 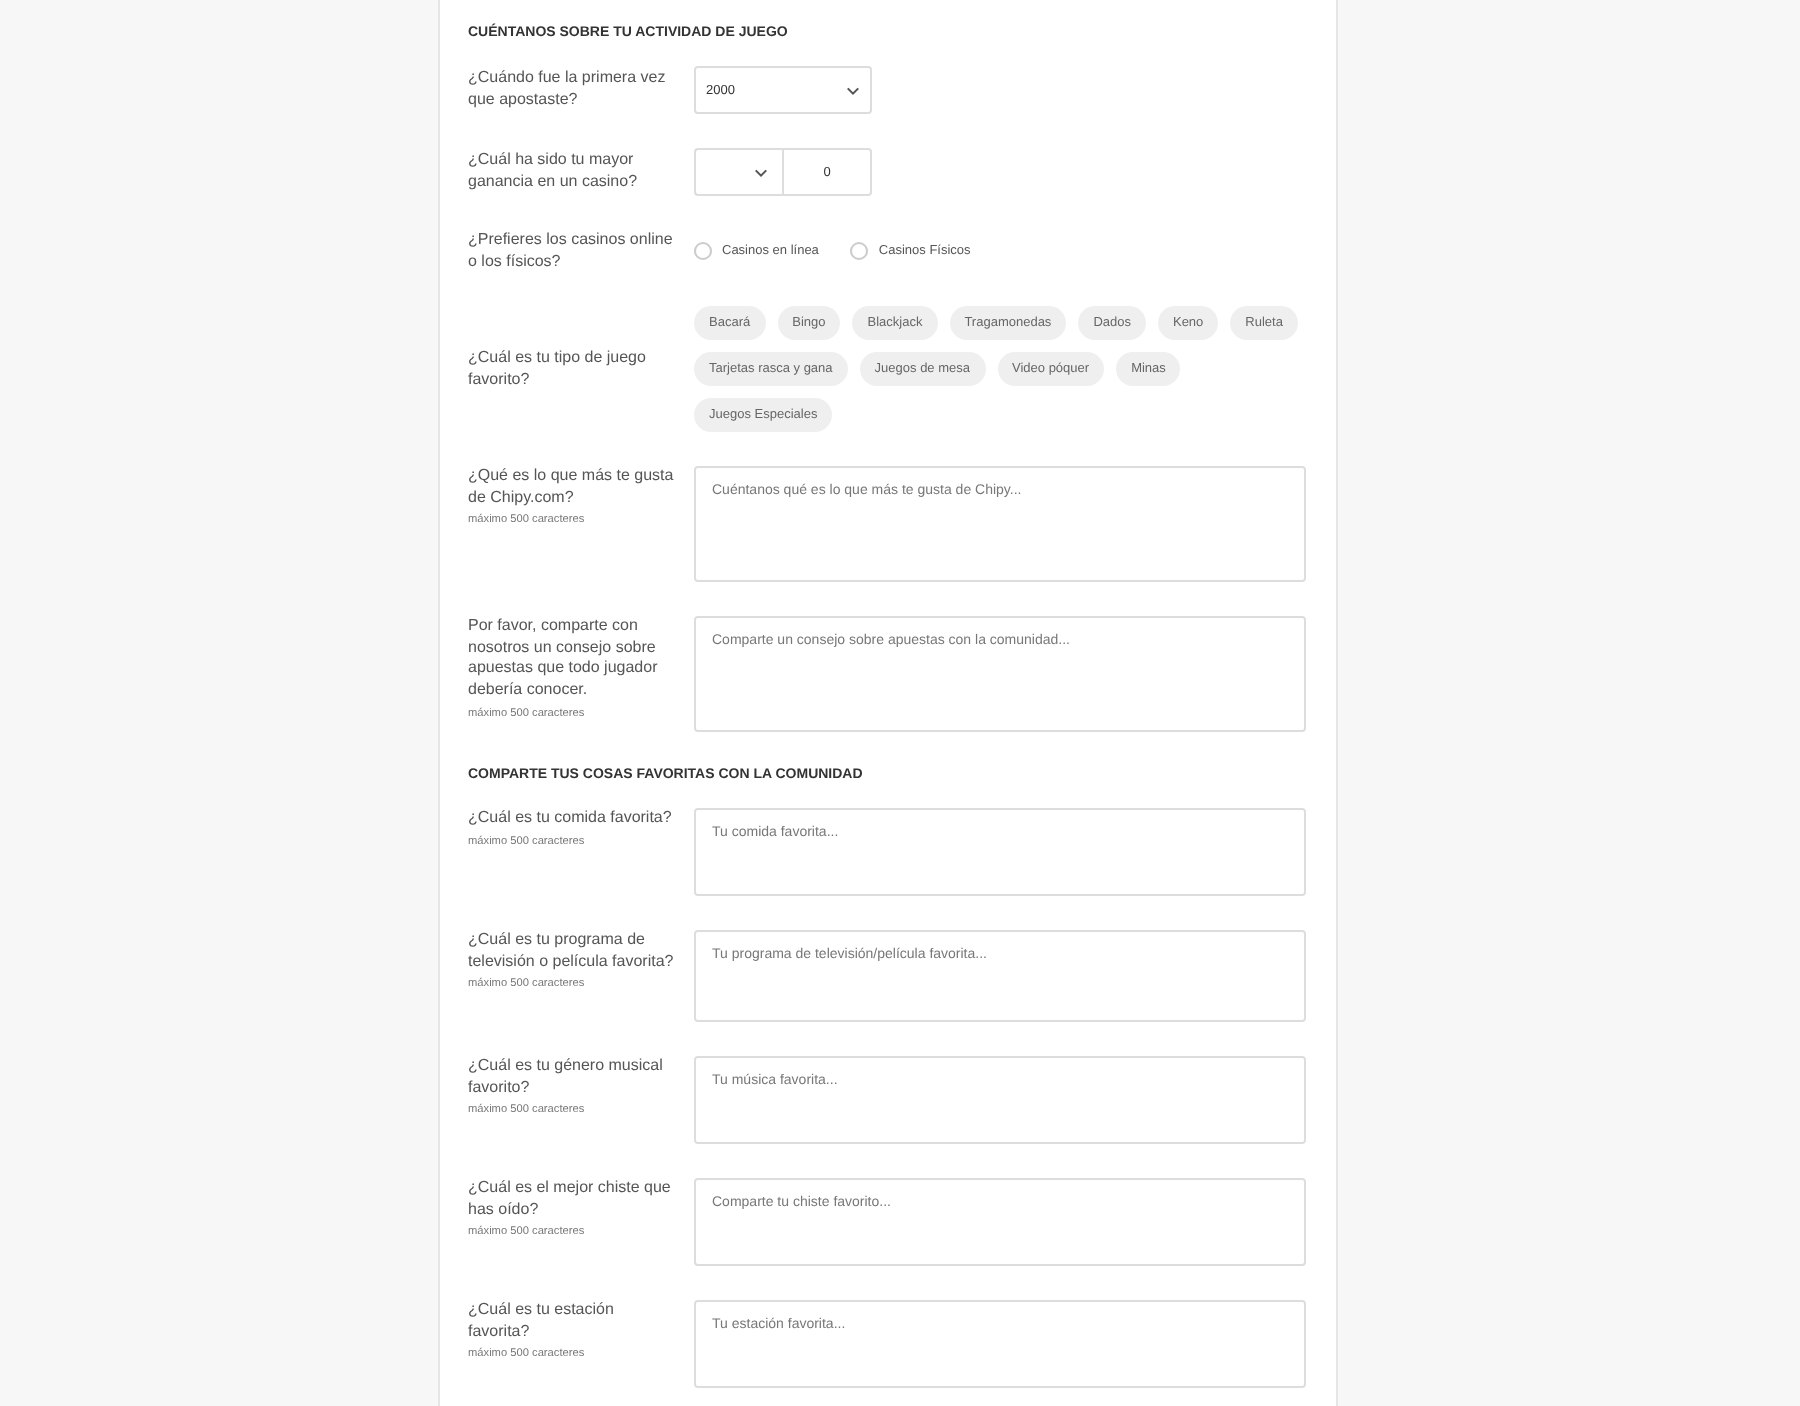 What do you see at coordinates (568, 90) in the screenshot?
I see `question-label: ¿Cuándo fue la primera vez que apostaste?` at bounding box center [568, 90].